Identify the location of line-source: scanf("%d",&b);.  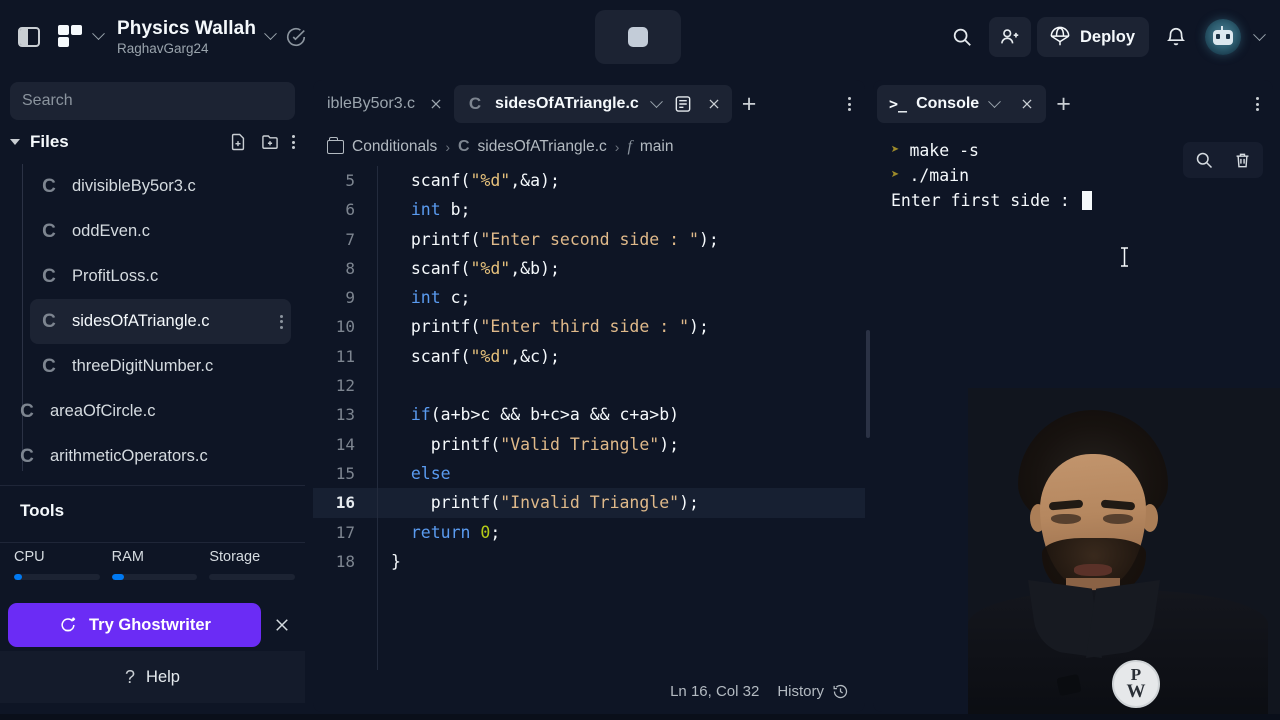
(464, 268).